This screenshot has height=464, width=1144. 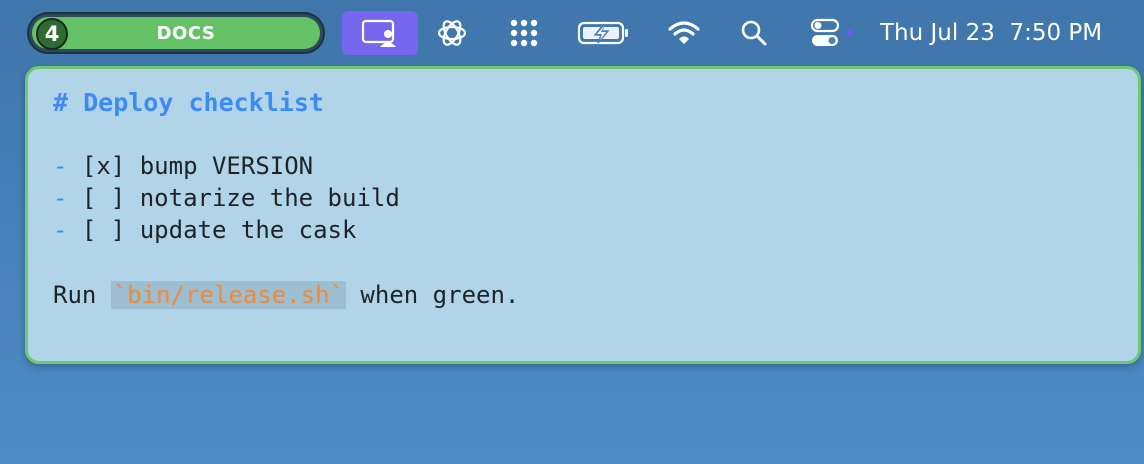 I want to click on wifi-icon, so click(x=684, y=33).